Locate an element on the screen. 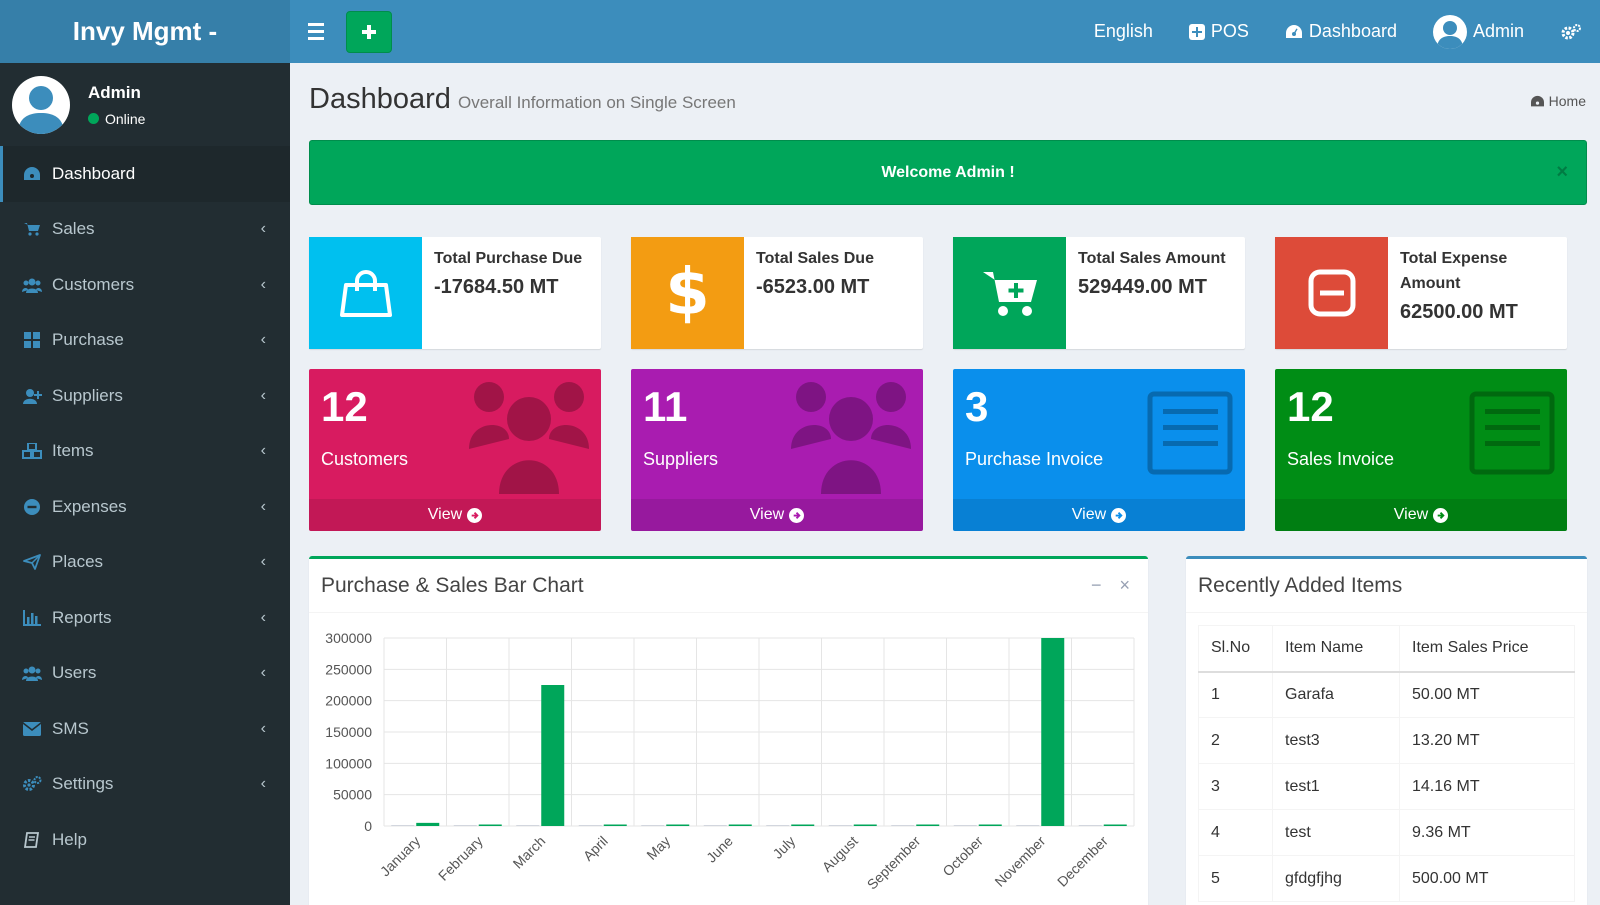 The height and width of the screenshot is (905, 1600). table-cell: test1 is located at coordinates (1336, 786).